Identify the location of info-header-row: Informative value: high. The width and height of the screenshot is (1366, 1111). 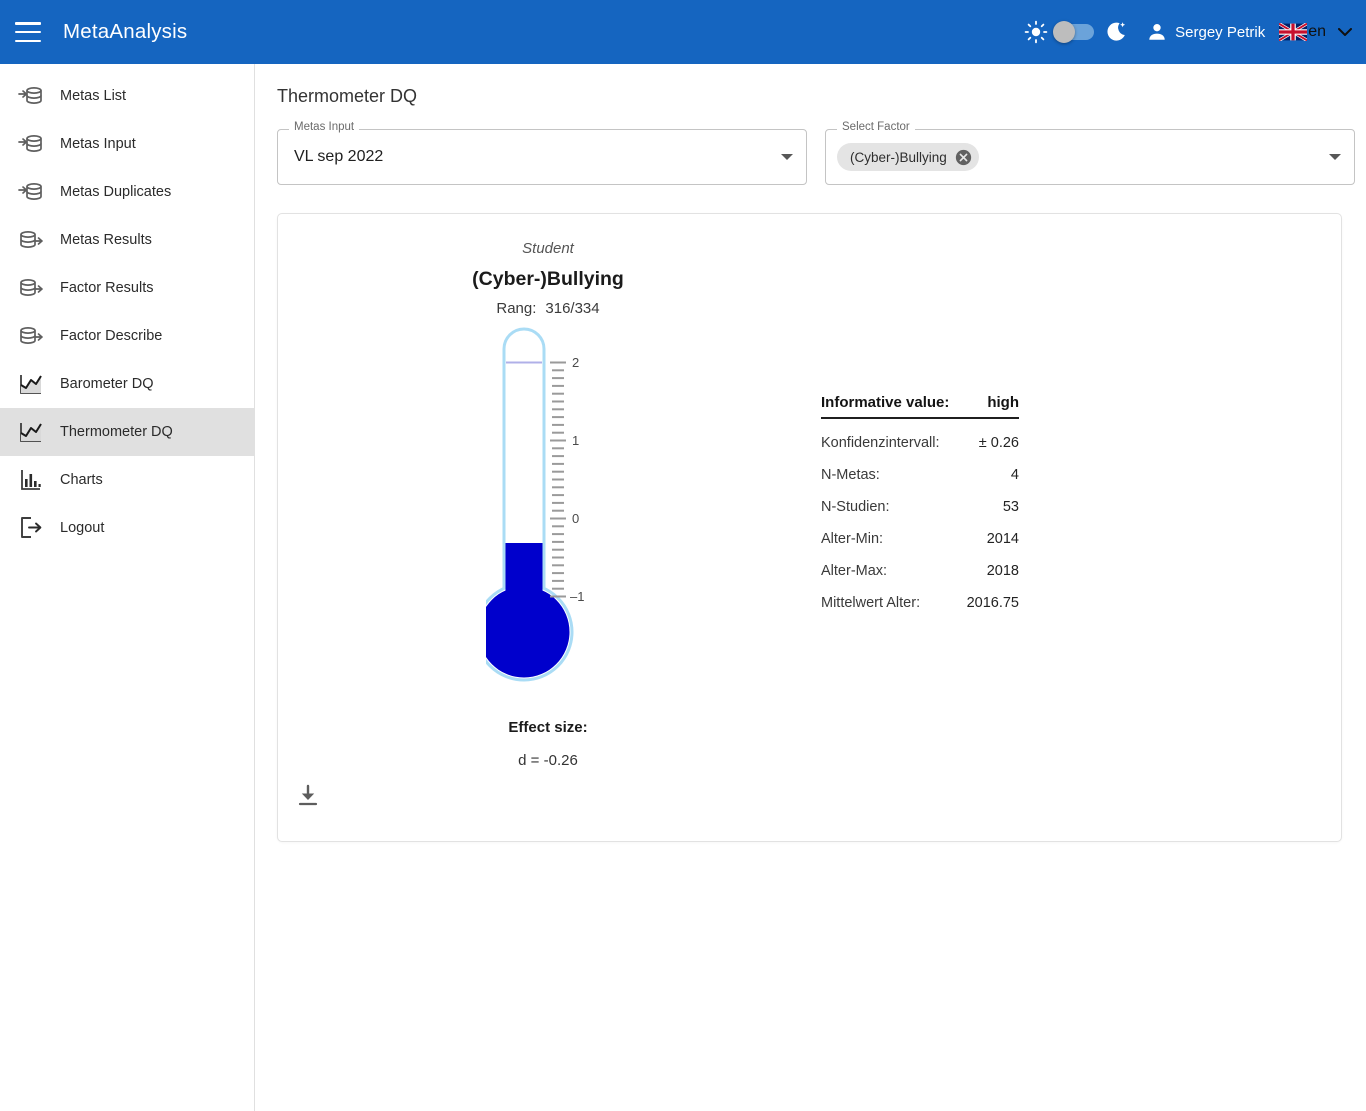
(920, 406).